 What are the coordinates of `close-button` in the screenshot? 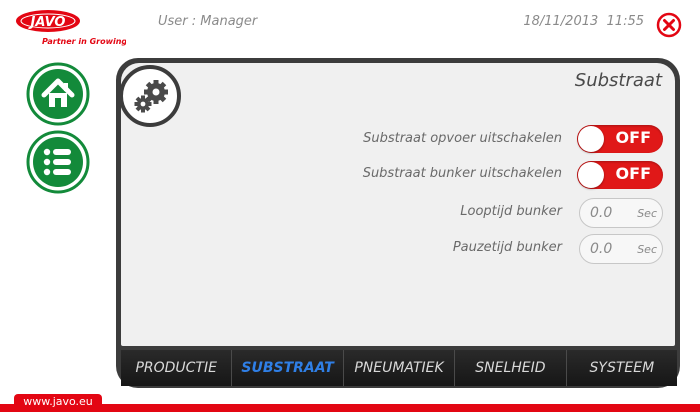 It's located at (669, 25).